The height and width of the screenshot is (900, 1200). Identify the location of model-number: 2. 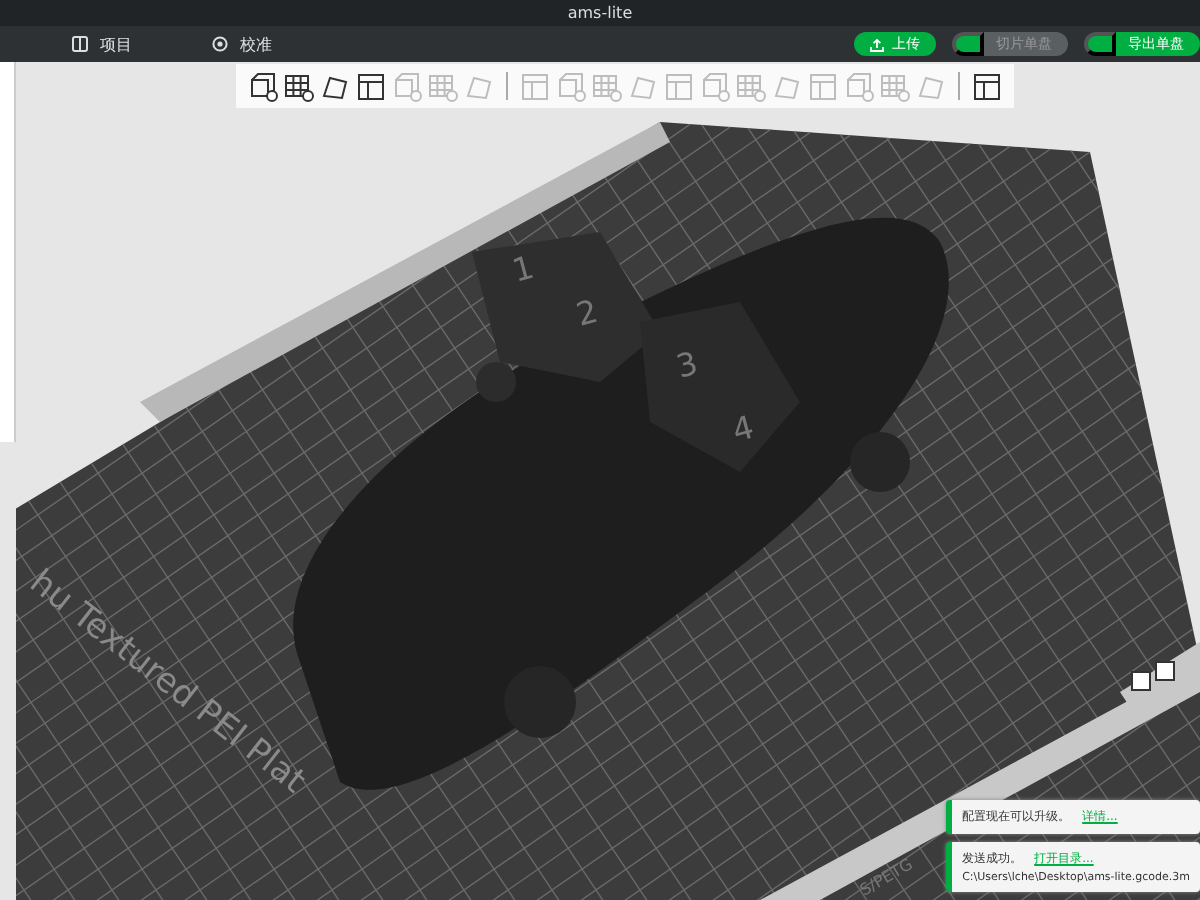
(587, 312).